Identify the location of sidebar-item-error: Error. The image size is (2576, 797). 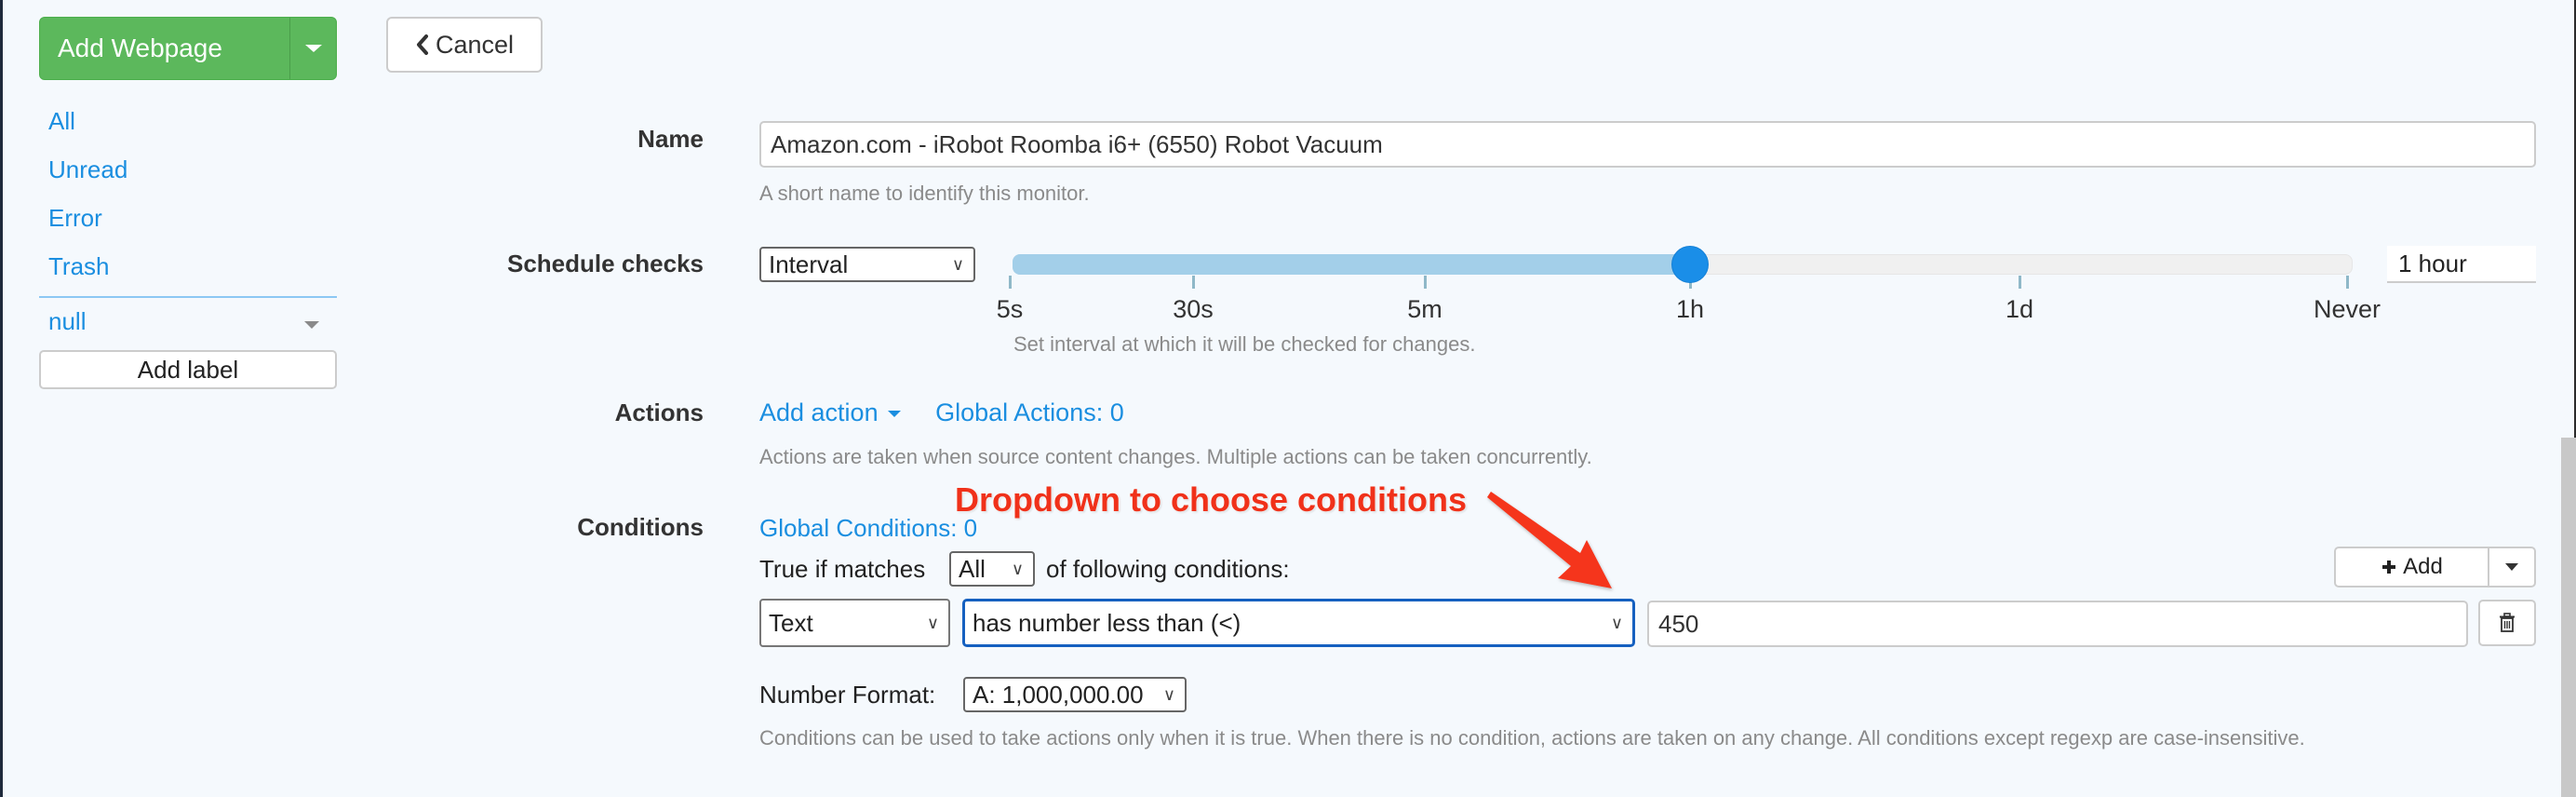
(75, 218).